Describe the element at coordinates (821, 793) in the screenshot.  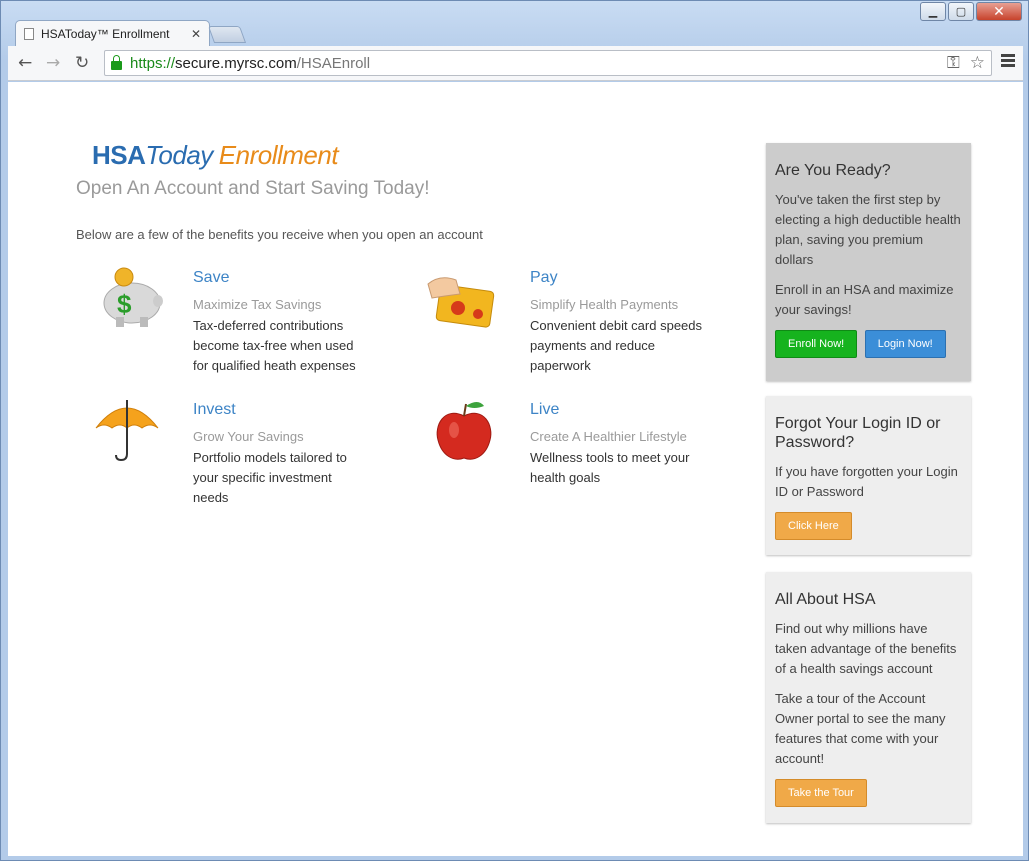
I see `take-the-tour-button: Take the Tour` at that location.